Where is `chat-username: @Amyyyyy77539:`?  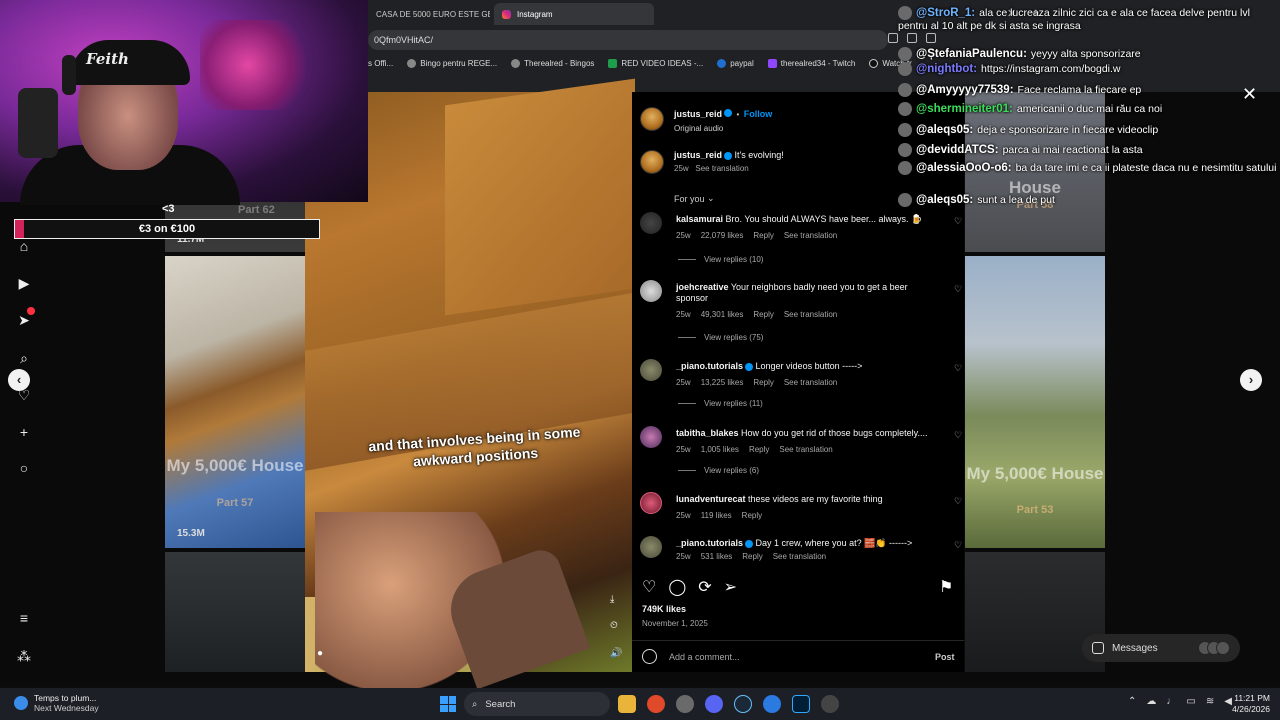
chat-username: @Amyyyyy77539: is located at coordinates (965, 90).